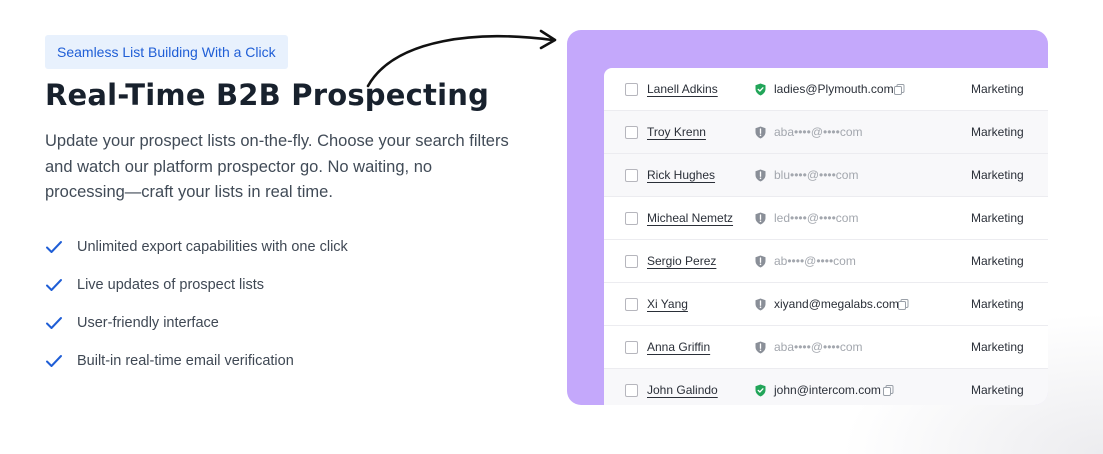 This screenshot has height=454, width=1103. I want to click on table-row: Xi Yang xiyand@megalabs.com Marketing, so click(826, 304).